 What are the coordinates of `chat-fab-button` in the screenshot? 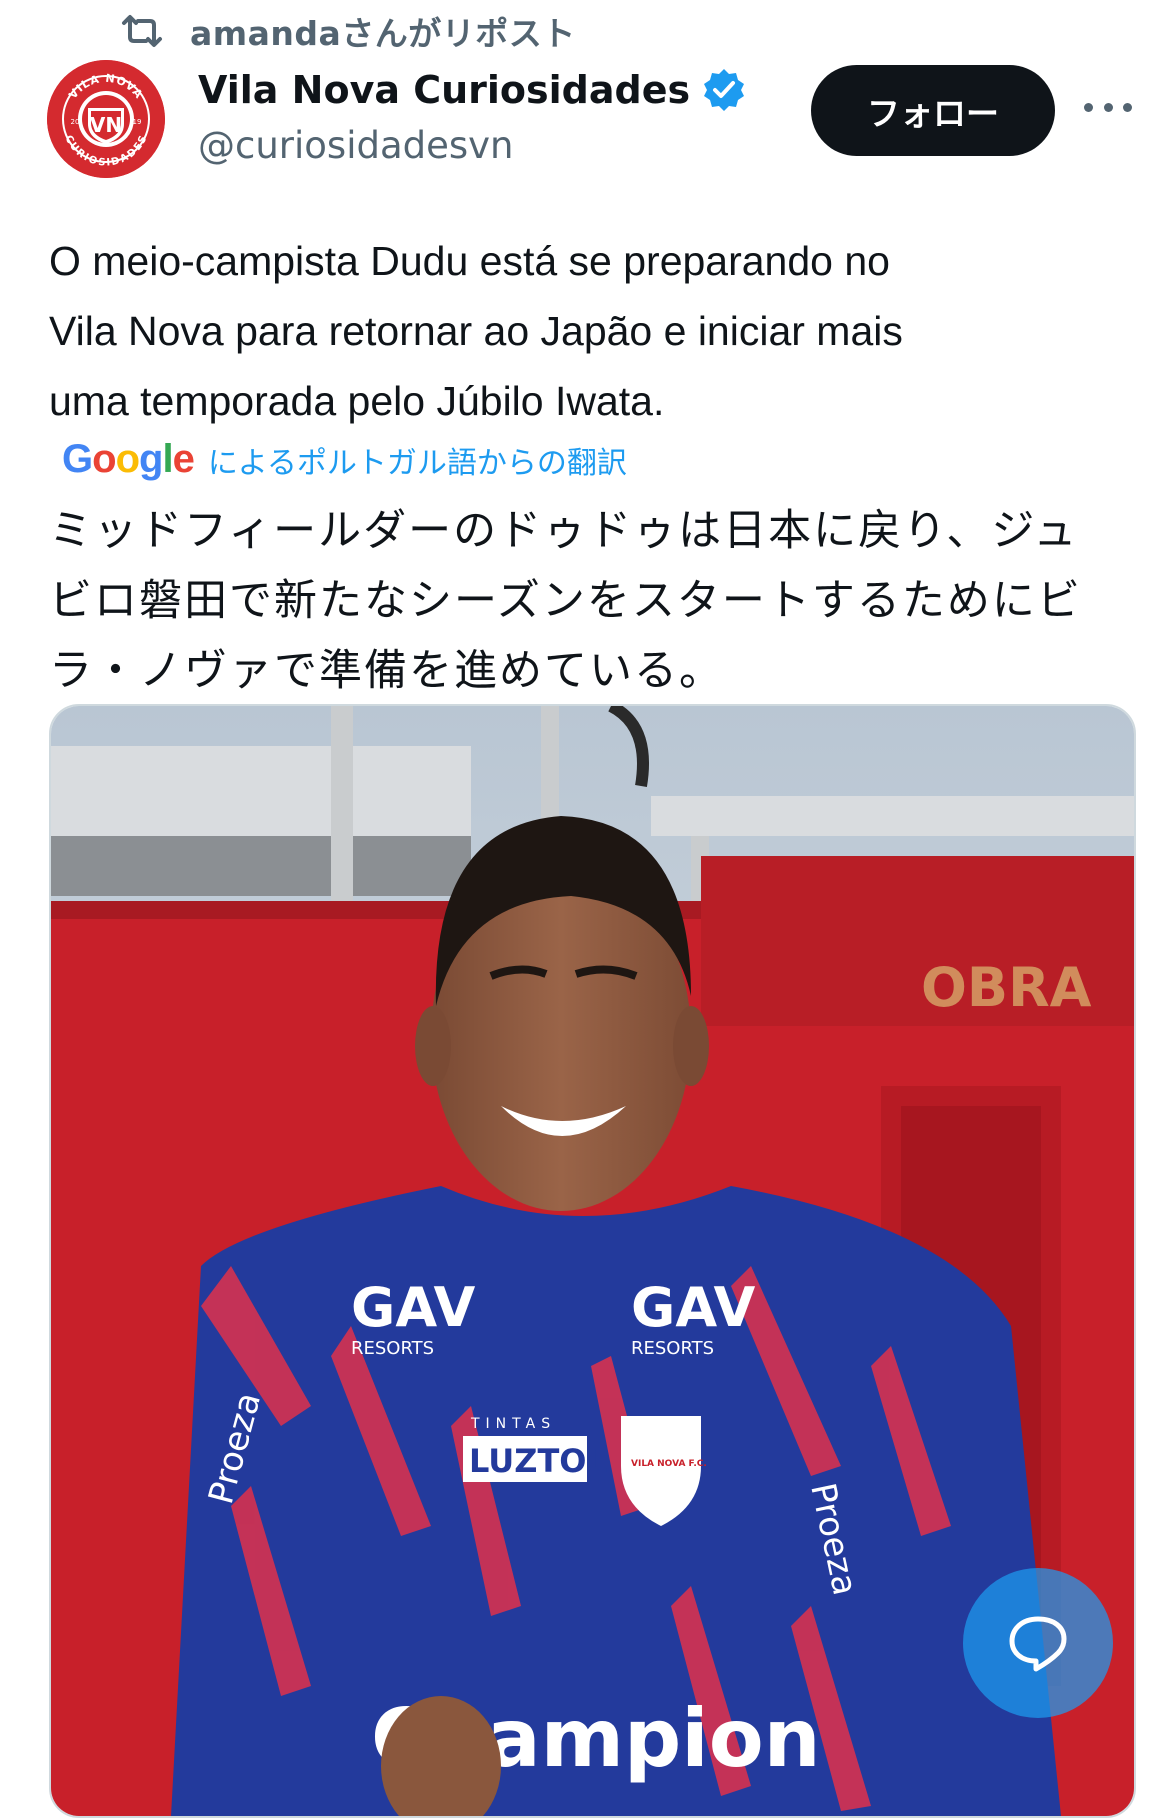 It's located at (1038, 1643).